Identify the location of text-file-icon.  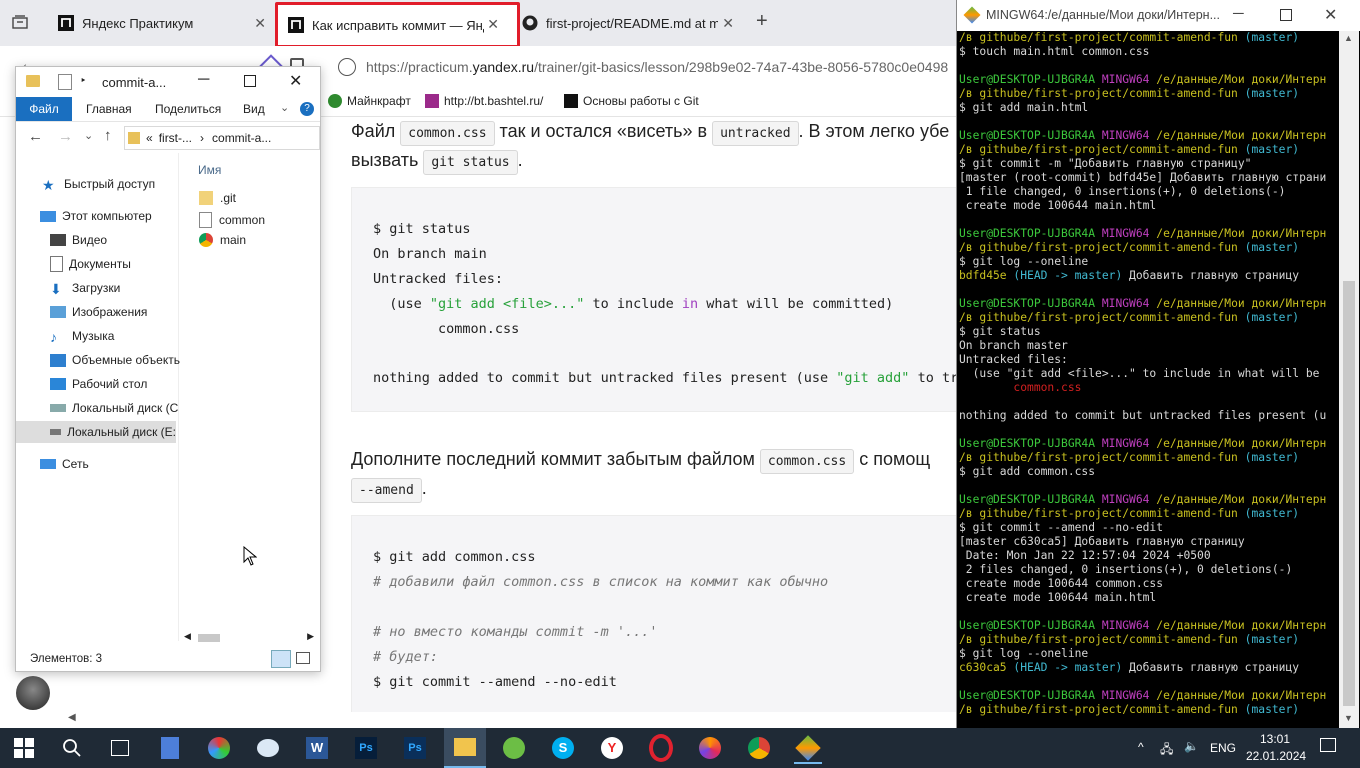
(205, 220).